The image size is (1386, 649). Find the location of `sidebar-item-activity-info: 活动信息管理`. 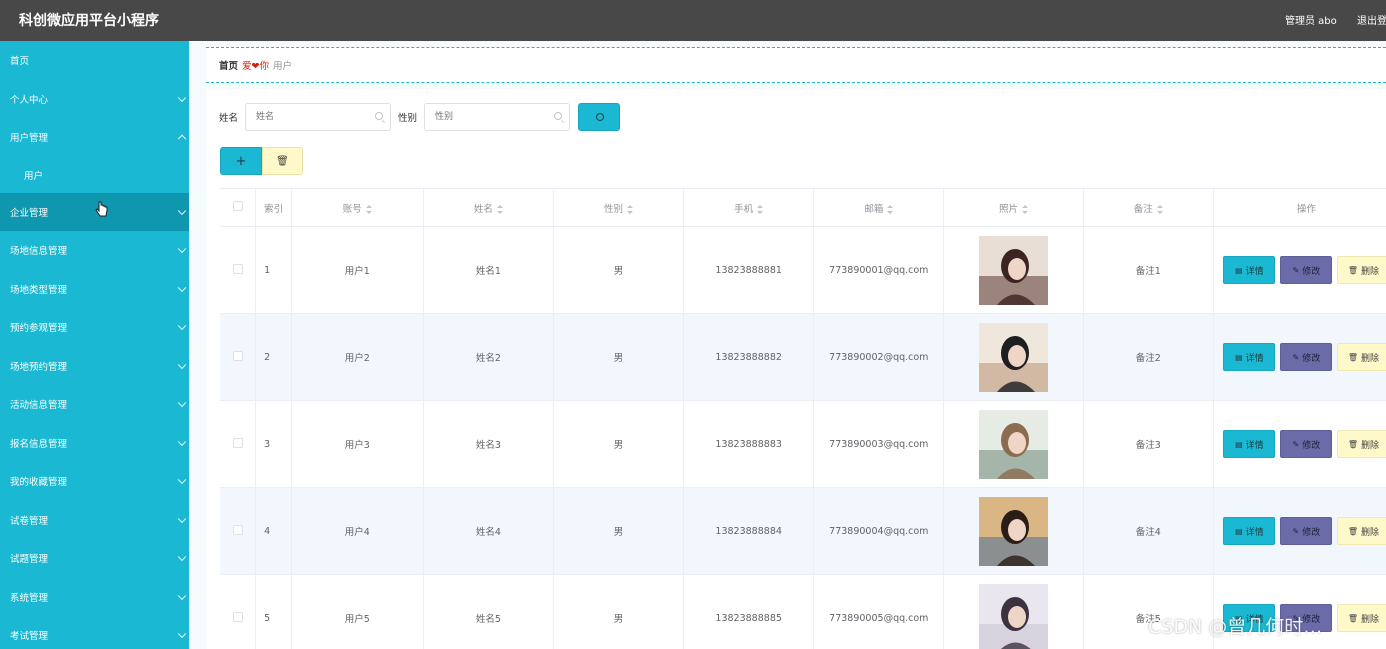

sidebar-item-activity-info: 活动信息管理 is located at coordinates (94, 404).